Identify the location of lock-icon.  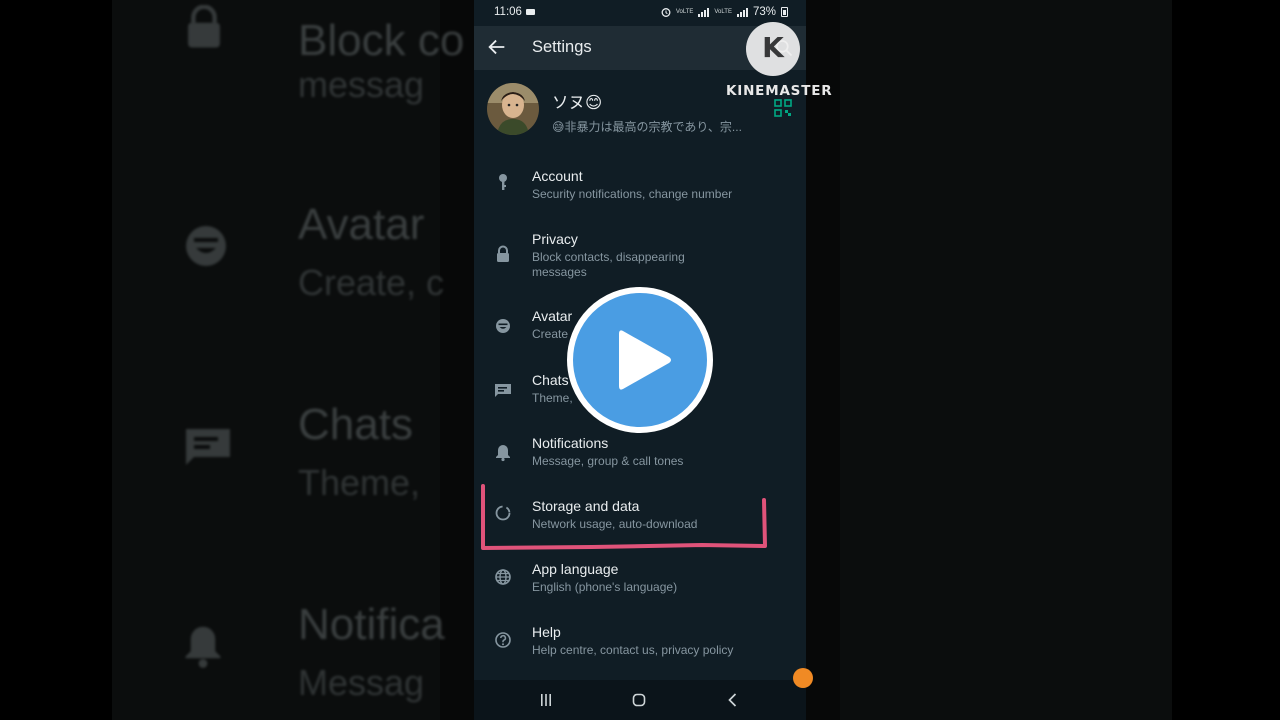
(503, 254).